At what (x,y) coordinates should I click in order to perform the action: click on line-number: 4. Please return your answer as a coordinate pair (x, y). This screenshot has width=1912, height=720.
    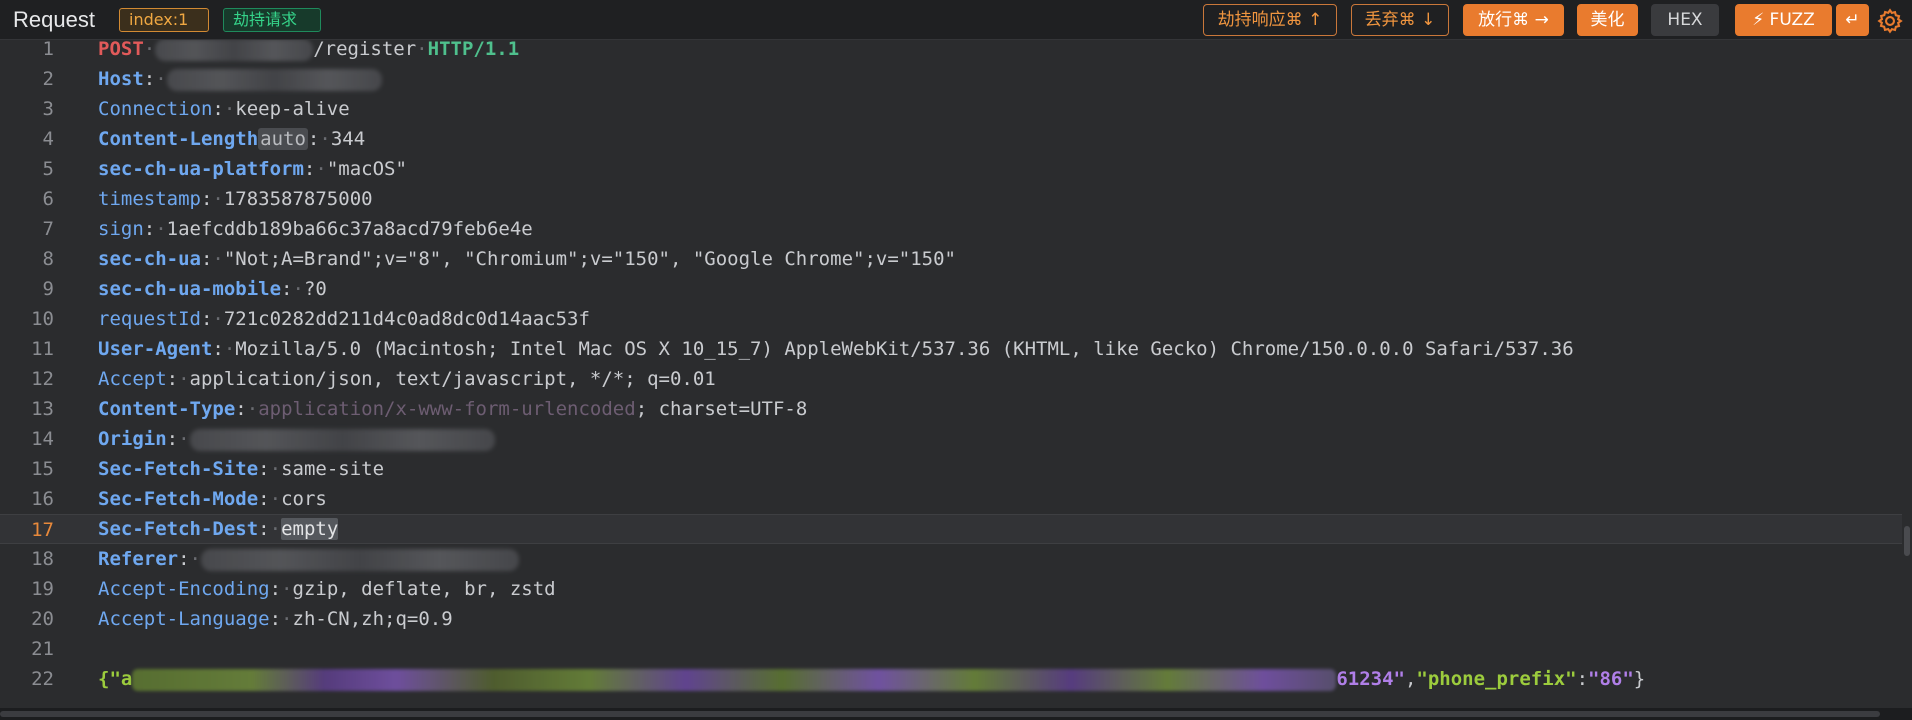
    Looking at the image, I should click on (48, 139).